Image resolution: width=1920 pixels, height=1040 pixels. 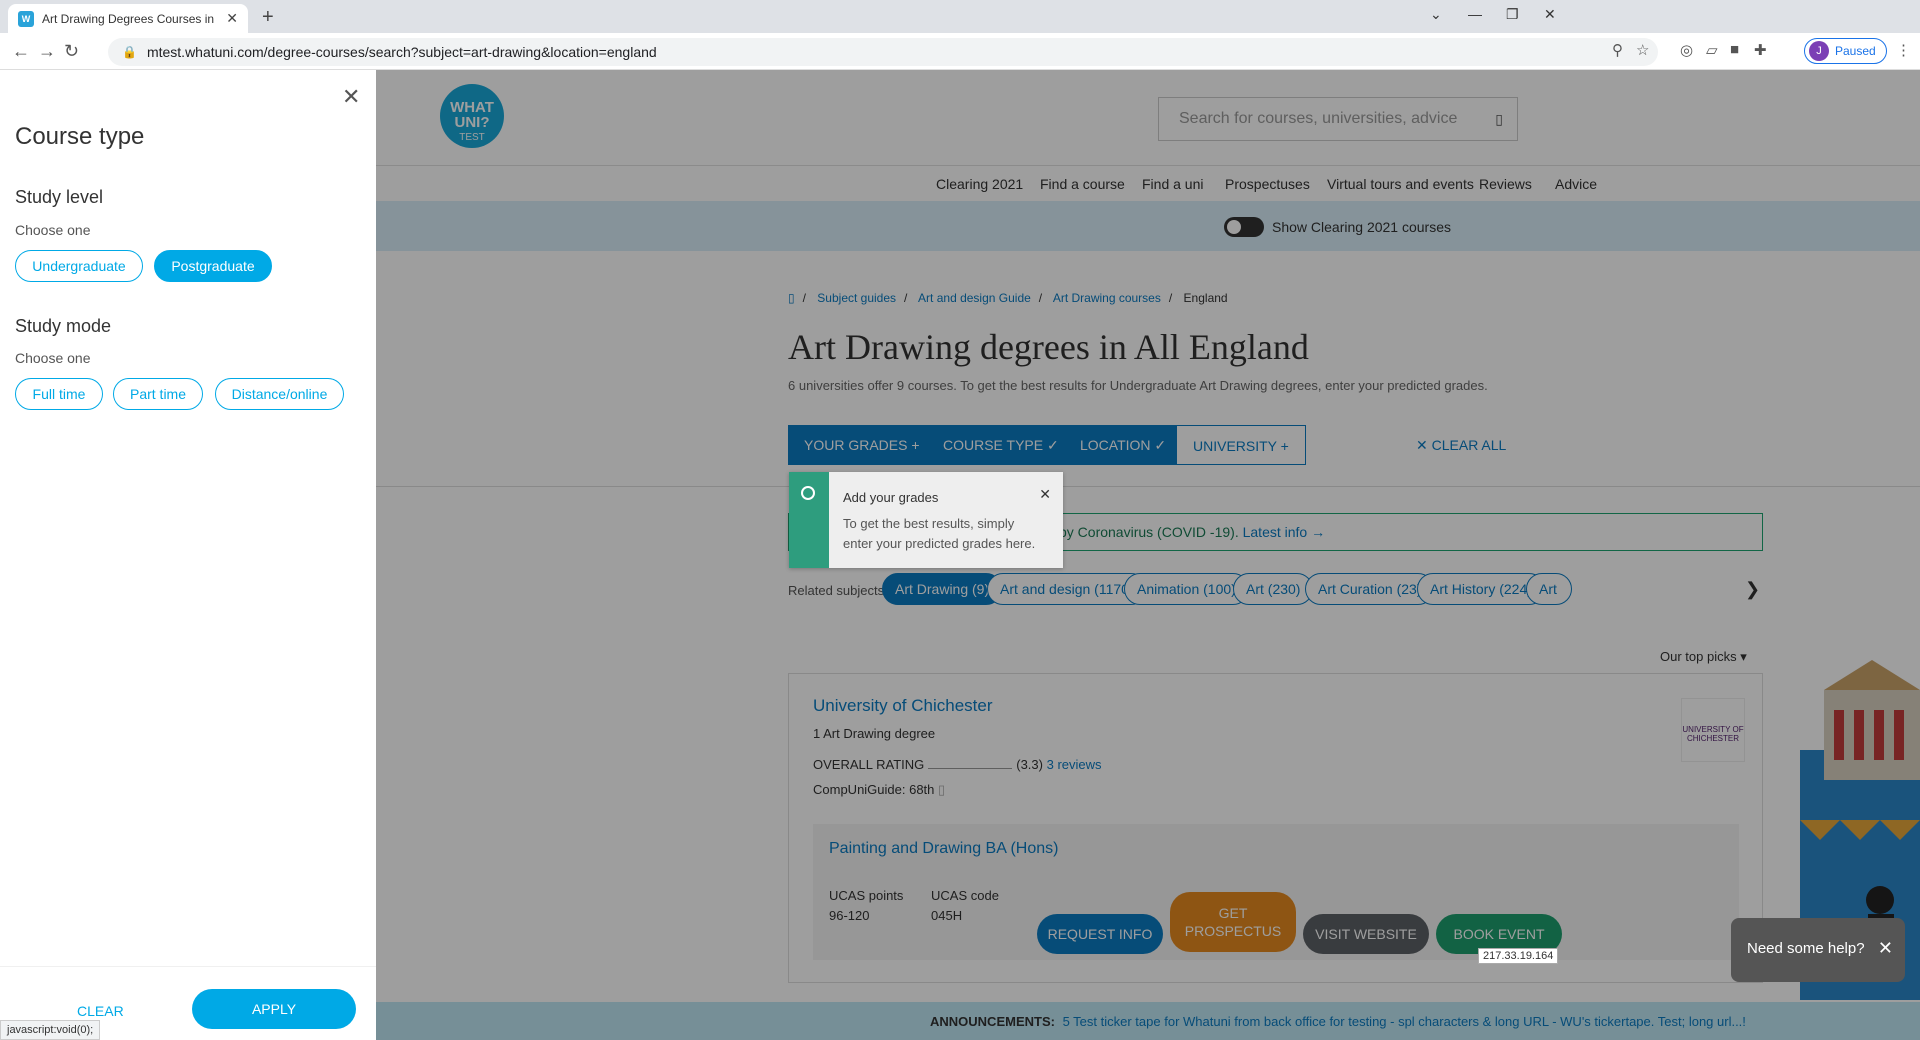 What do you see at coordinates (1734, 49) in the screenshot?
I see `extension-check-icon: ■` at bounding box center [1734, 49].